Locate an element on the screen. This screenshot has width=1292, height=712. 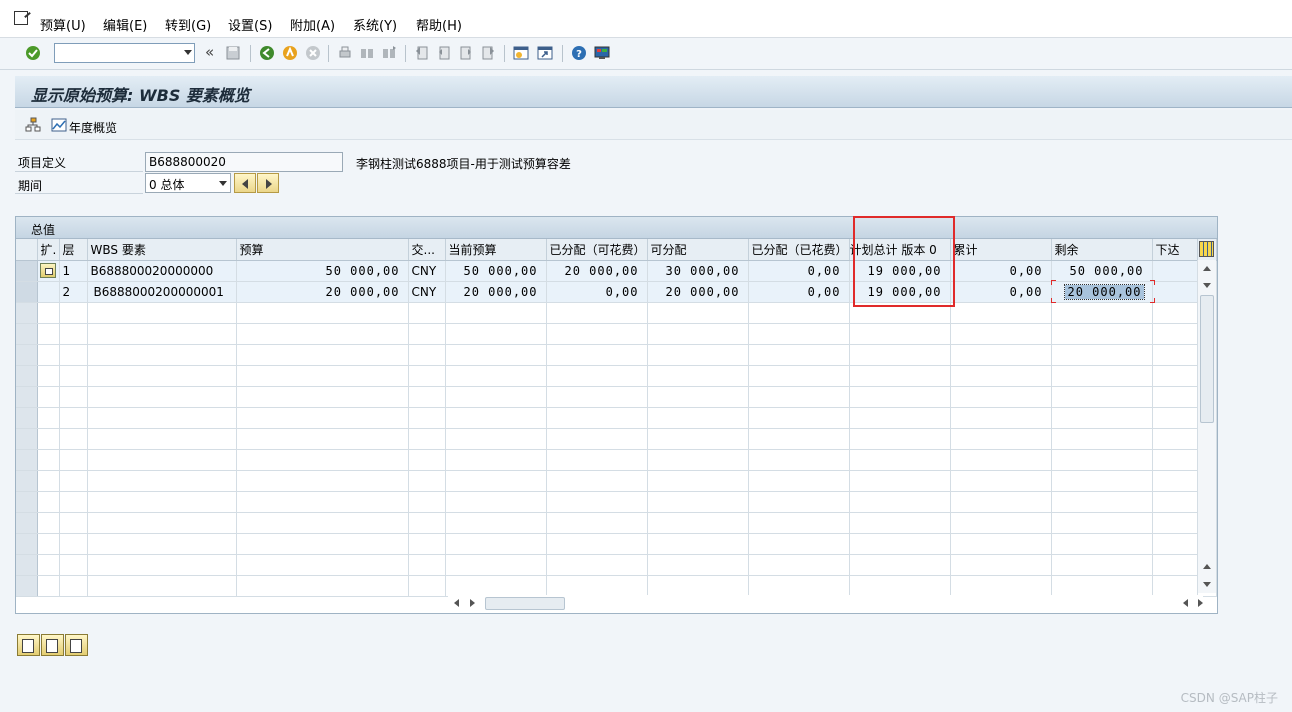
menu-budget: 预算(U) is located at coordinates (63, 24).